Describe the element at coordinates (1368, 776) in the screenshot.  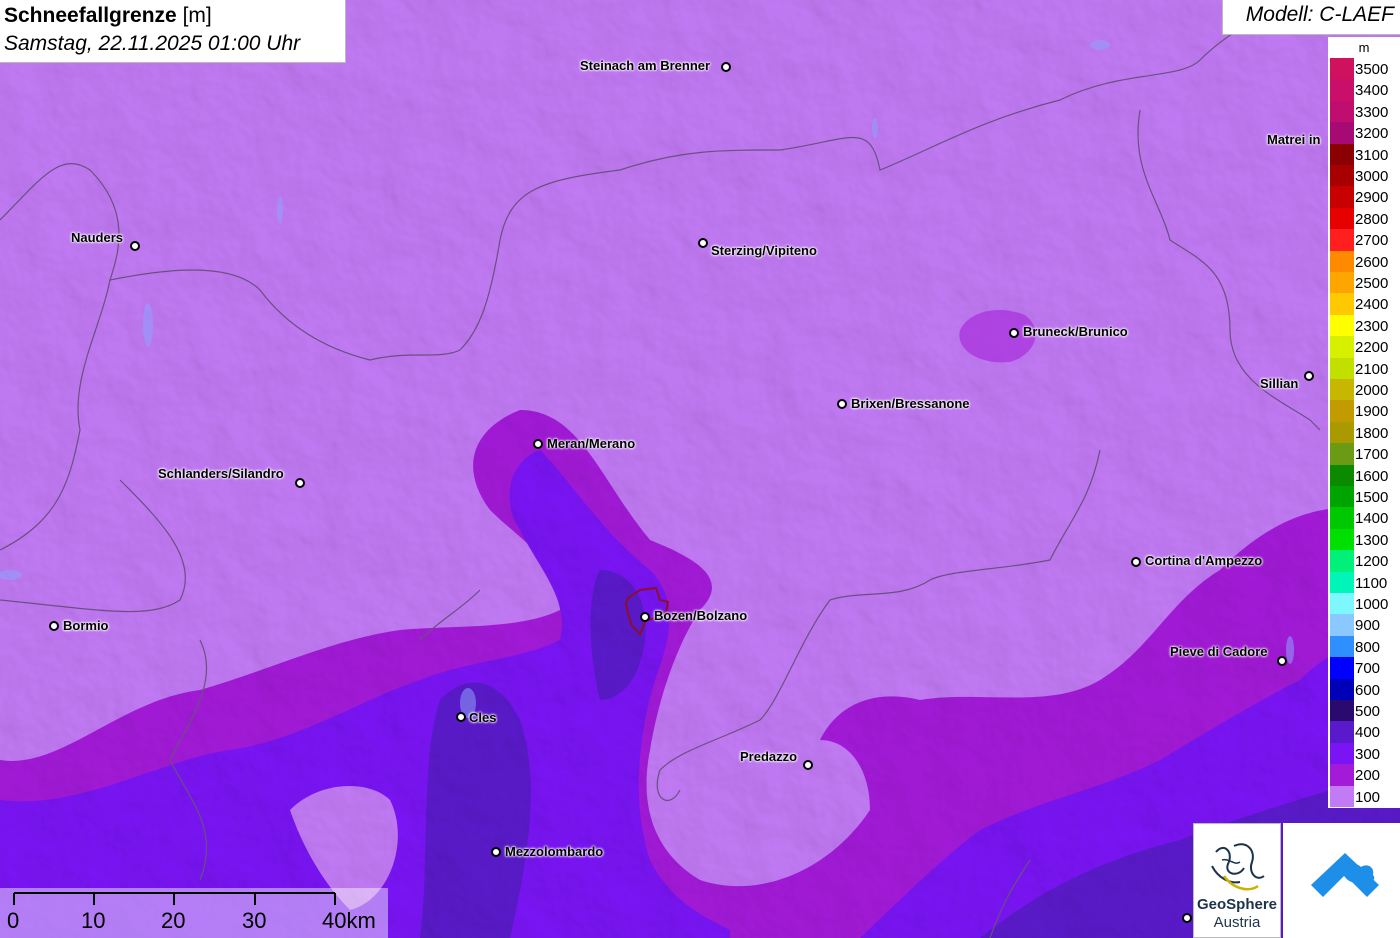
I see `legend-label: 200` at that location.